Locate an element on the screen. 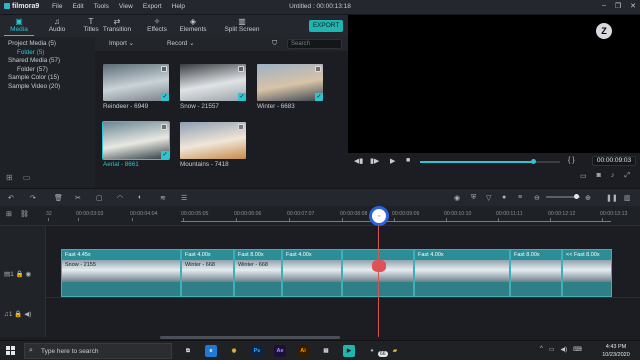 This screenshot has height=360, width=640. minimize-icon: – is located at coordinates (604, 6).